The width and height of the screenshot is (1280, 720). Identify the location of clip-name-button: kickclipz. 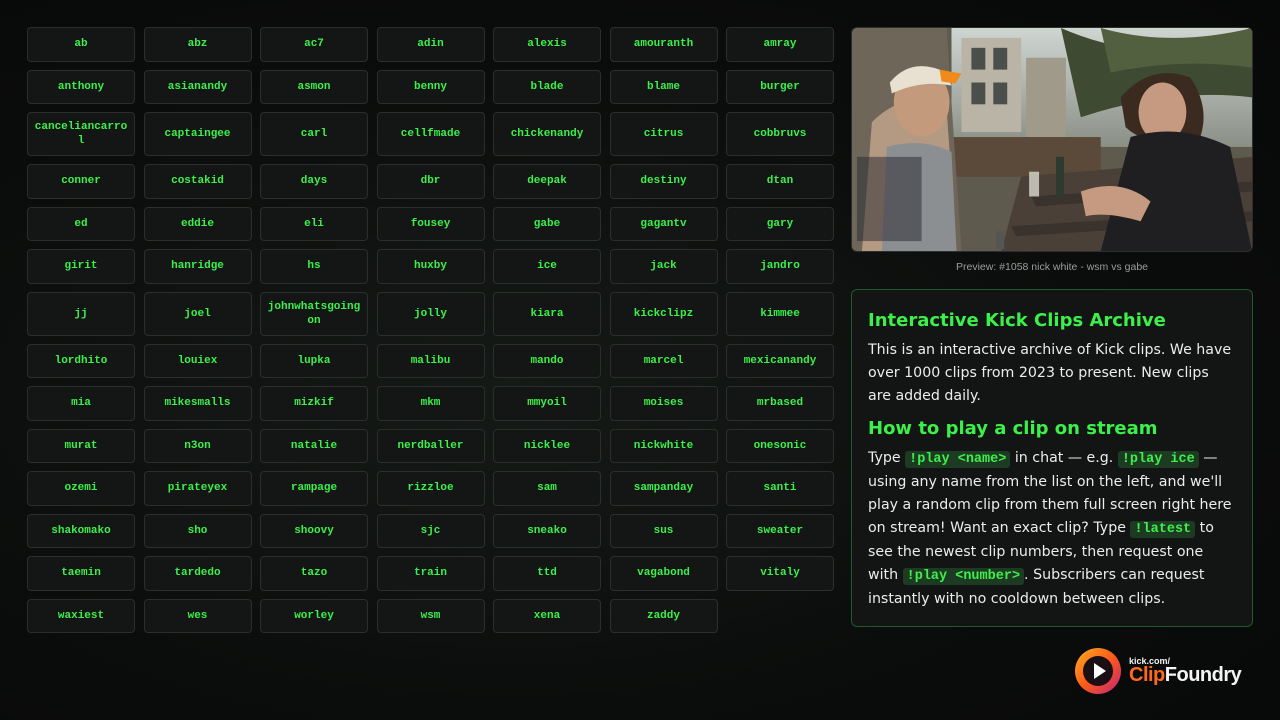
(663, 313).